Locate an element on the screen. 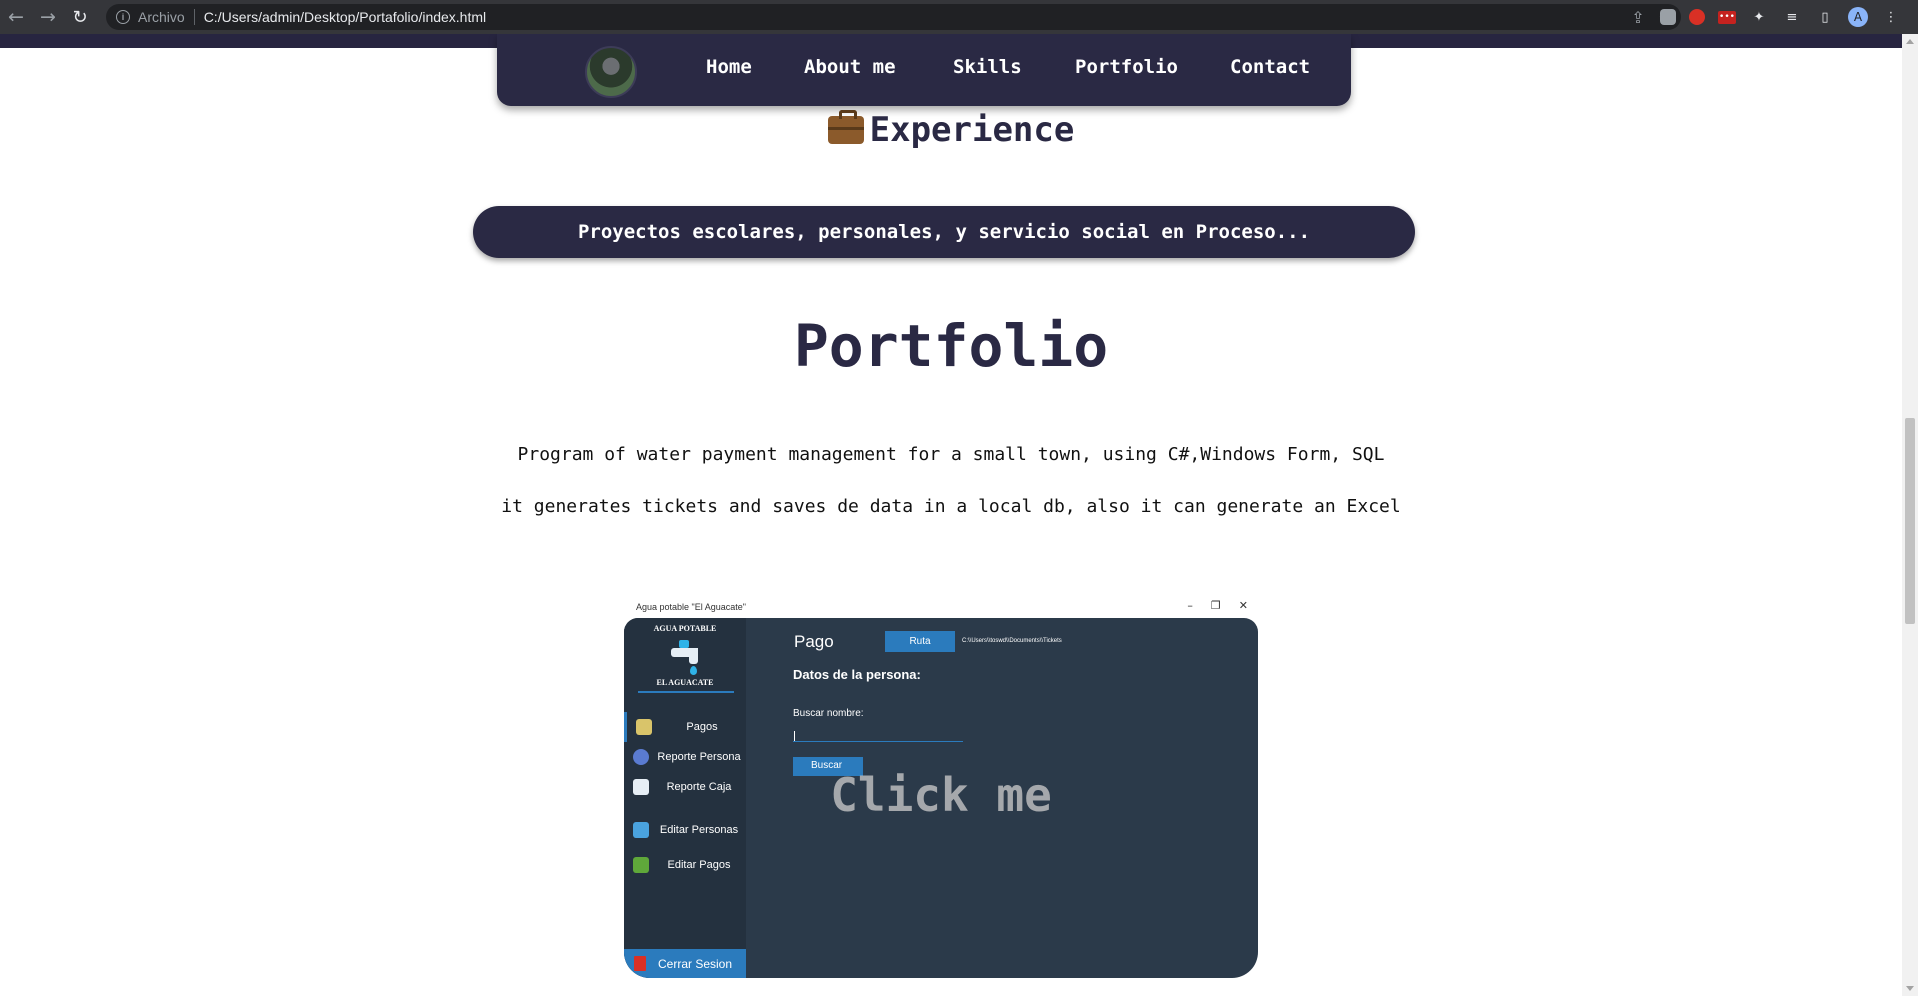 The image size is (1918, 996). share-icon: ⇪ is located at coordinates (1637, 17).